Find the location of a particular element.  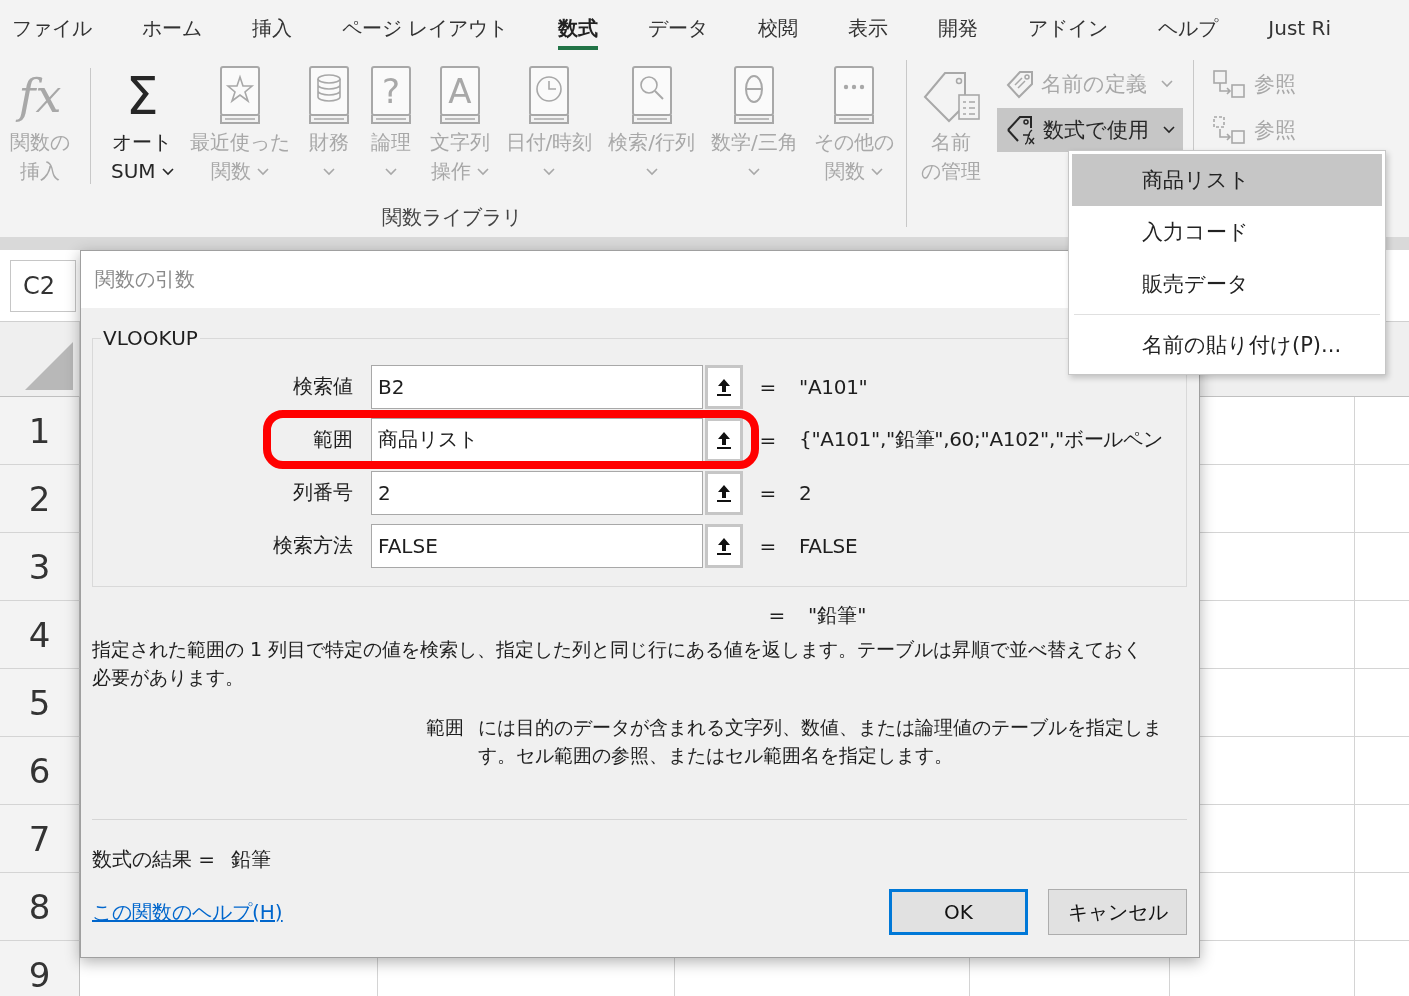

ribbon-tab: ファイル is located at coordinates (52, 25).